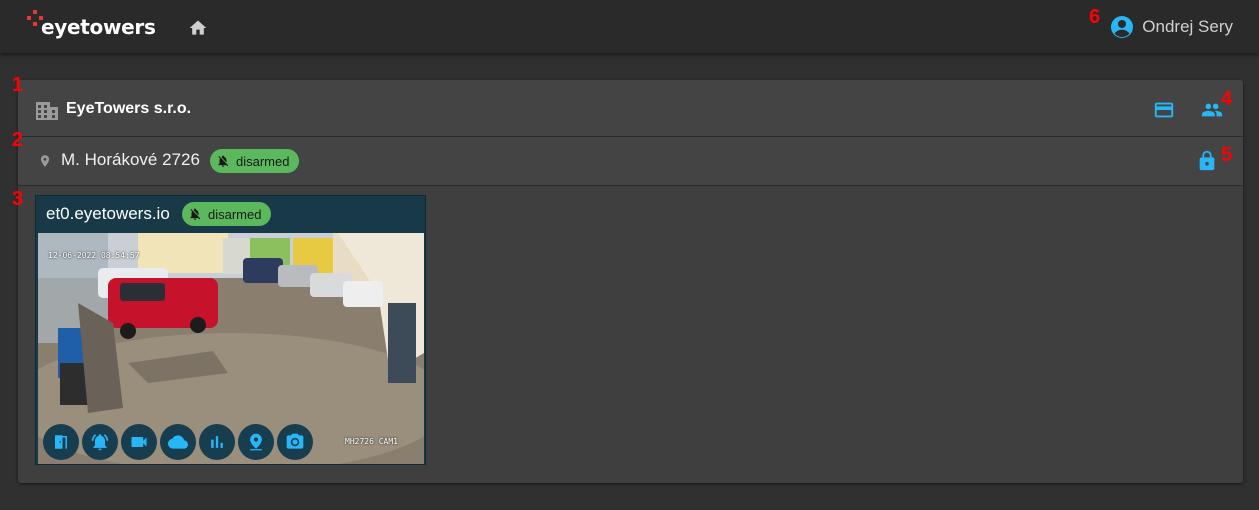 Image resolution: width=1259 pixels, height=510 pixels. Describe the element at coordinates (630, 161) in the screenshot. I see `site-row: M. Horákové 2726 disarmed` at that location.